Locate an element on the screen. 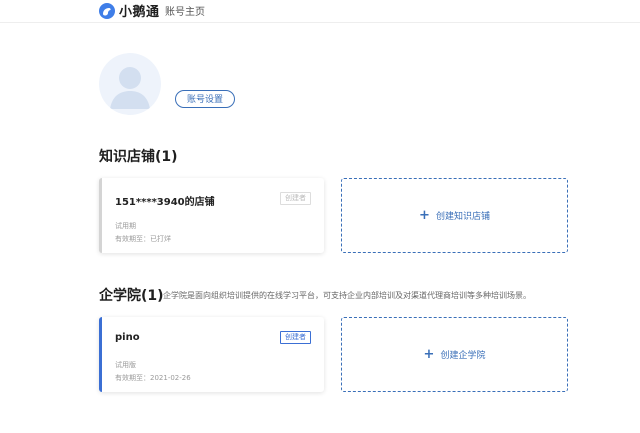 The image size is (640, 433). store-card: 151****3940的店铺 创建者 试用期 有效期至：已打烊 is located at coordinates (211, 215).